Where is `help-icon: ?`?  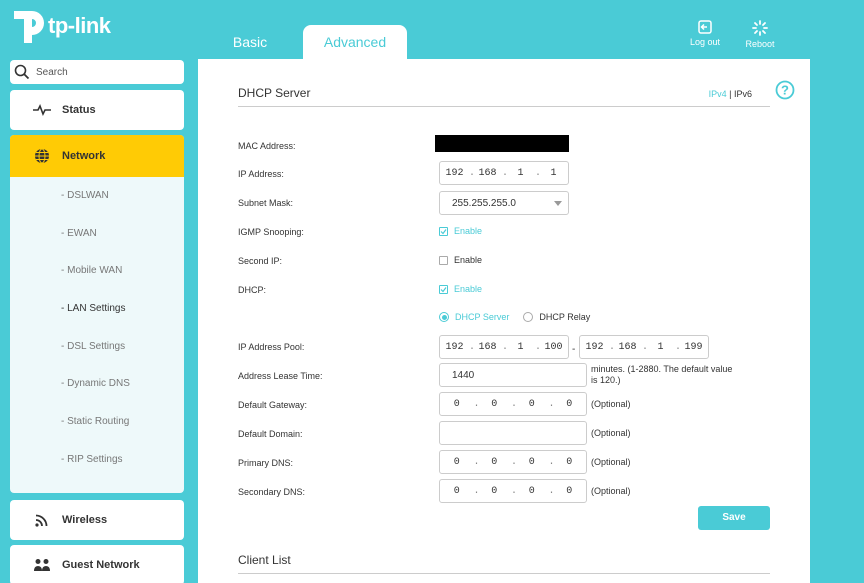 help-icon: ? is located at coordinates (785, 90).